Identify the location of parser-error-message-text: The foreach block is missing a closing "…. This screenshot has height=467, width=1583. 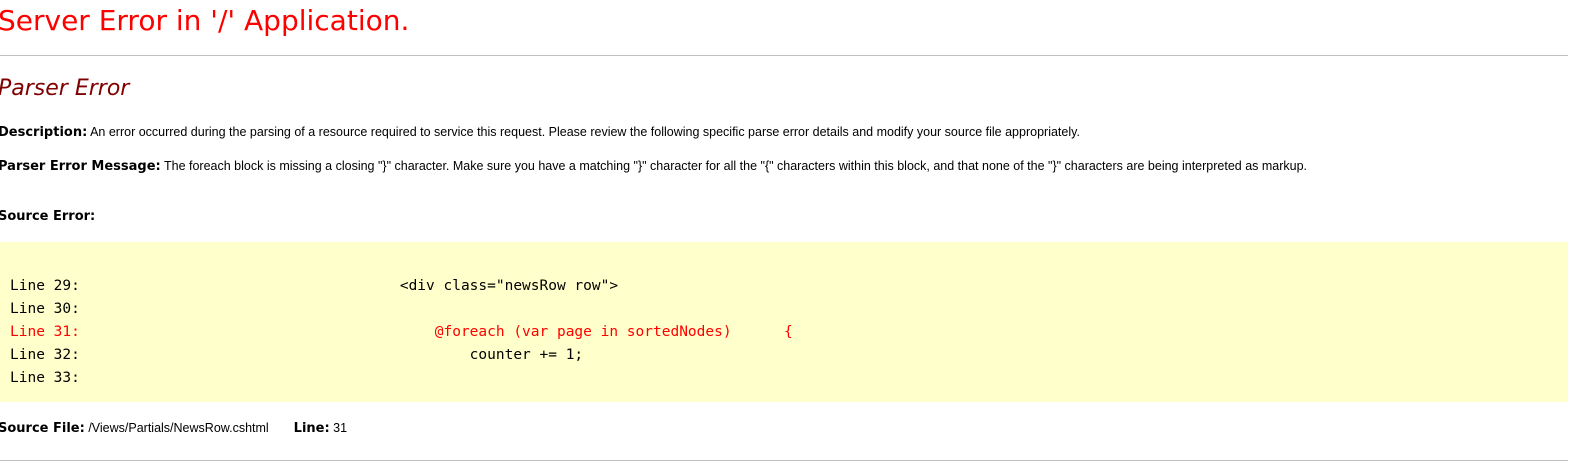
(736, 166).